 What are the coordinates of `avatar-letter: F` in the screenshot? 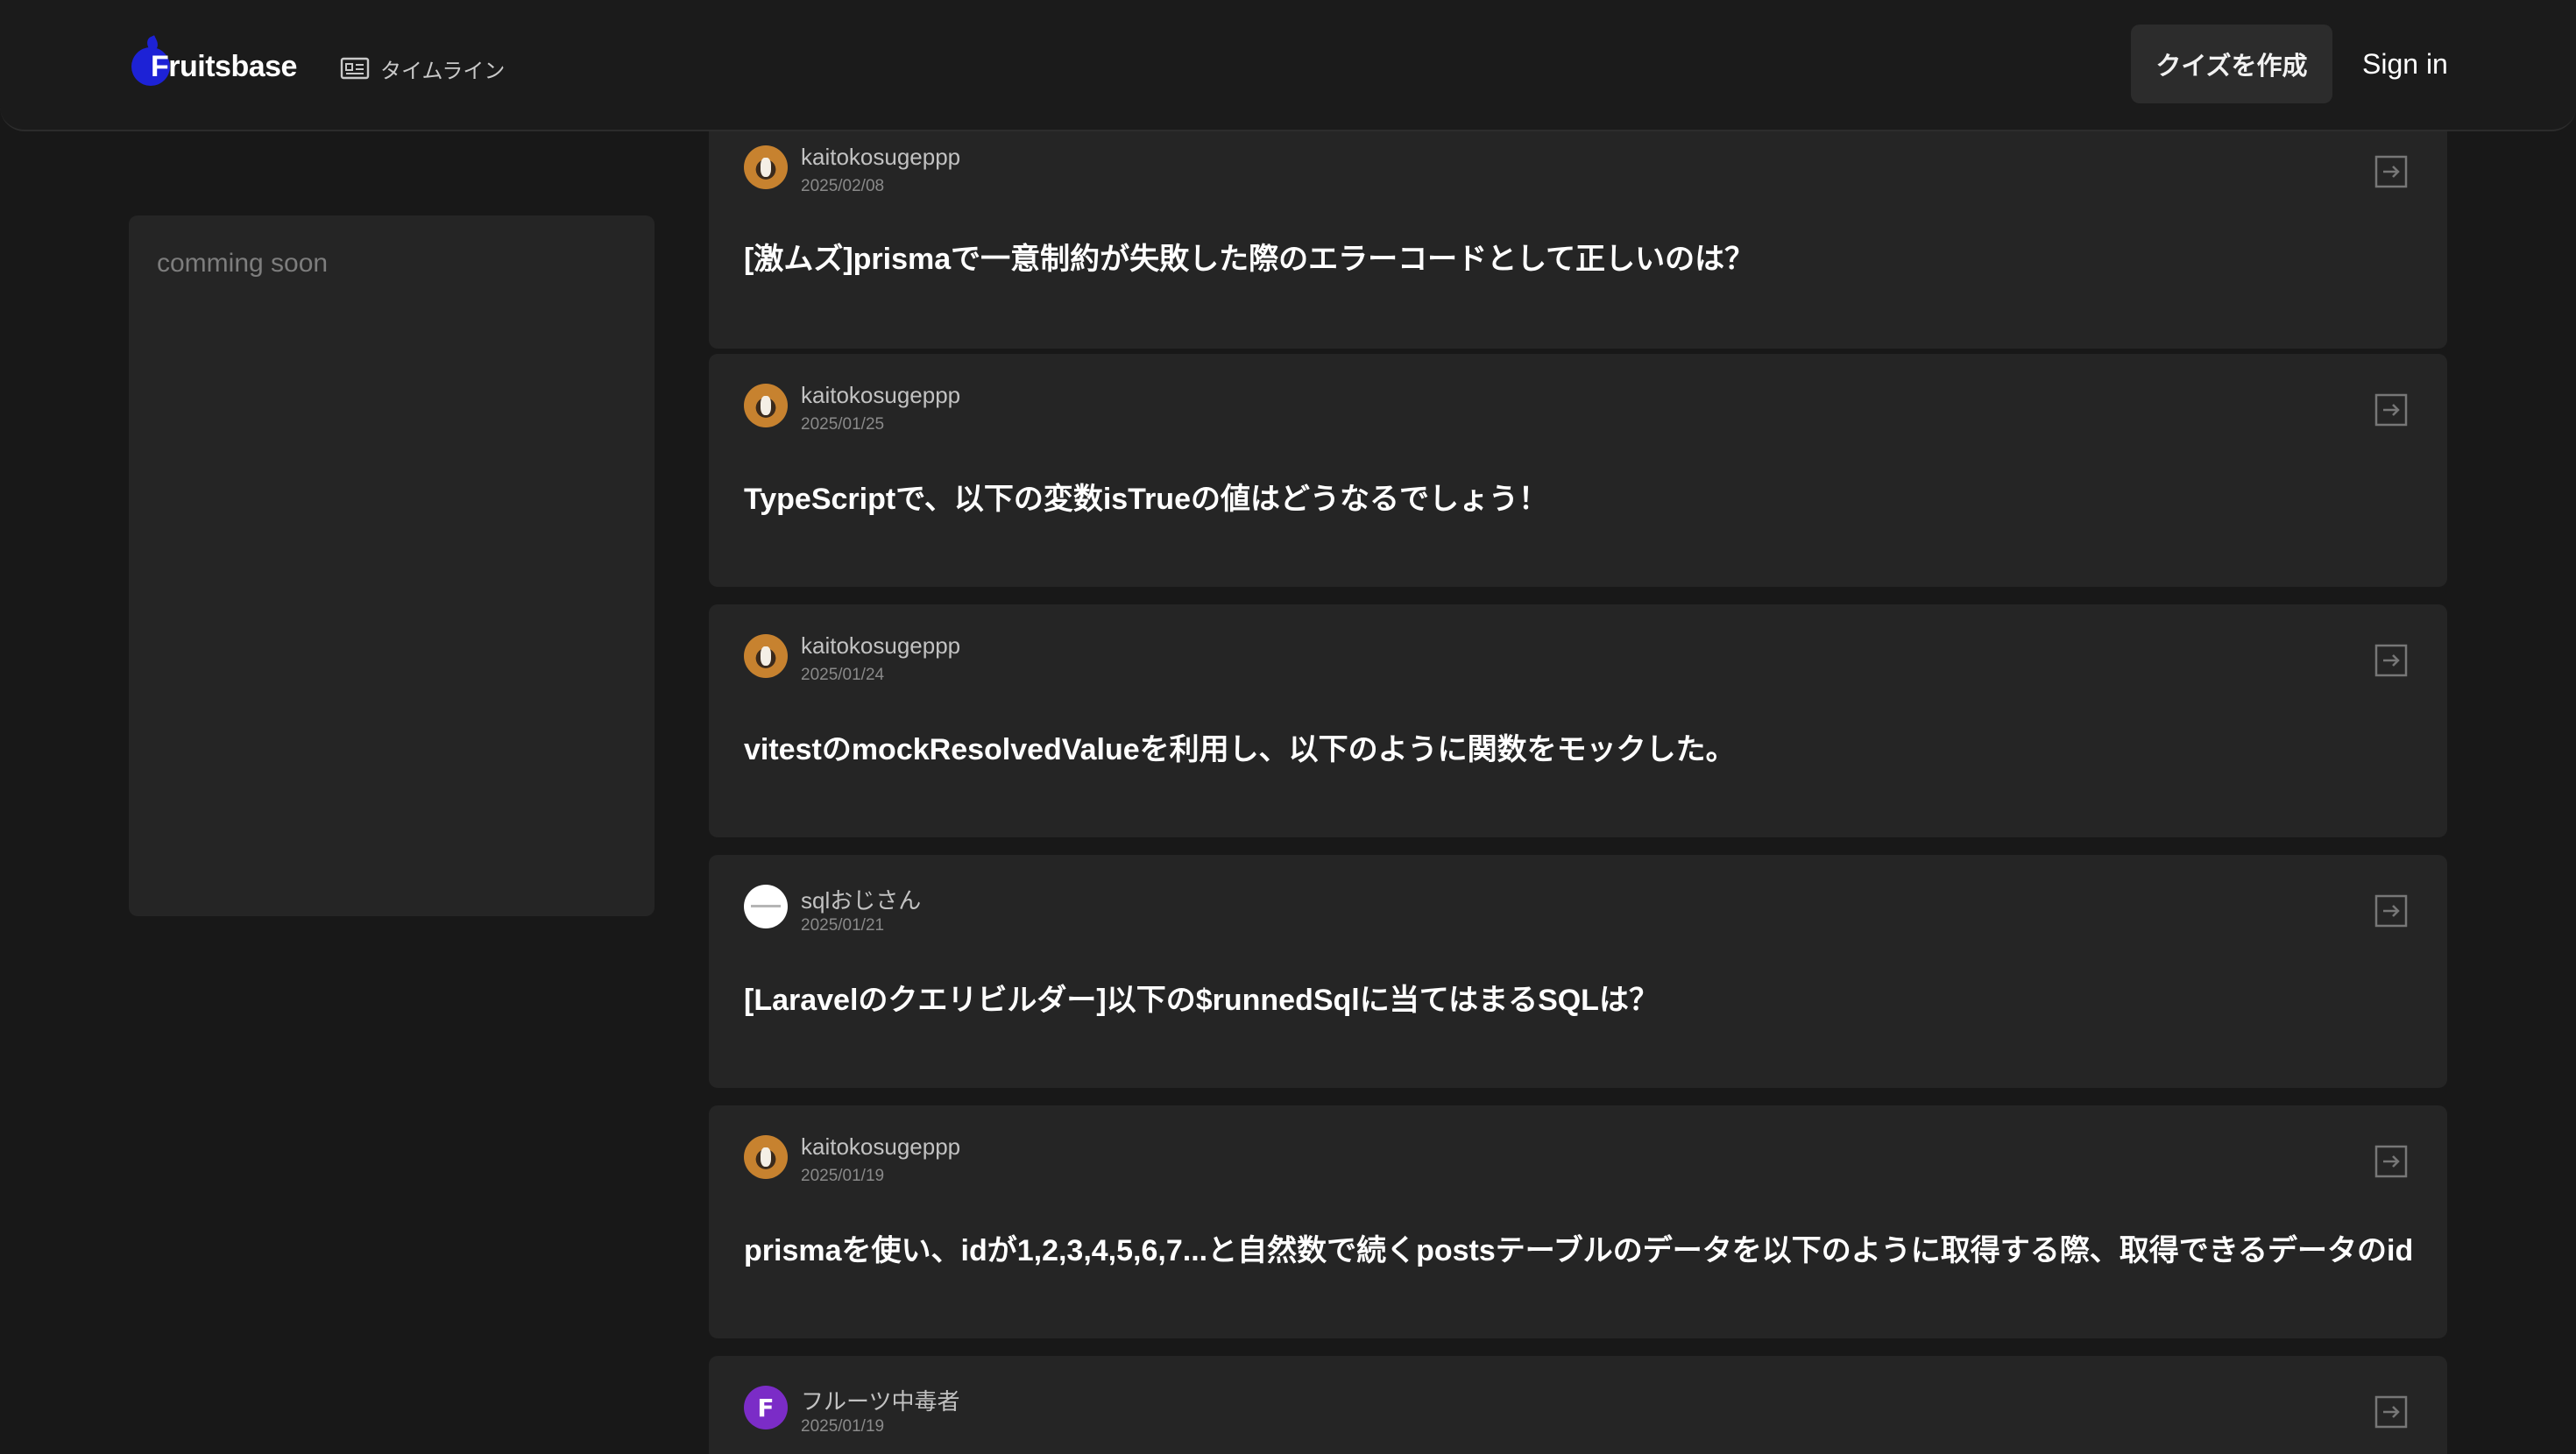 It's located at (766, 1407).